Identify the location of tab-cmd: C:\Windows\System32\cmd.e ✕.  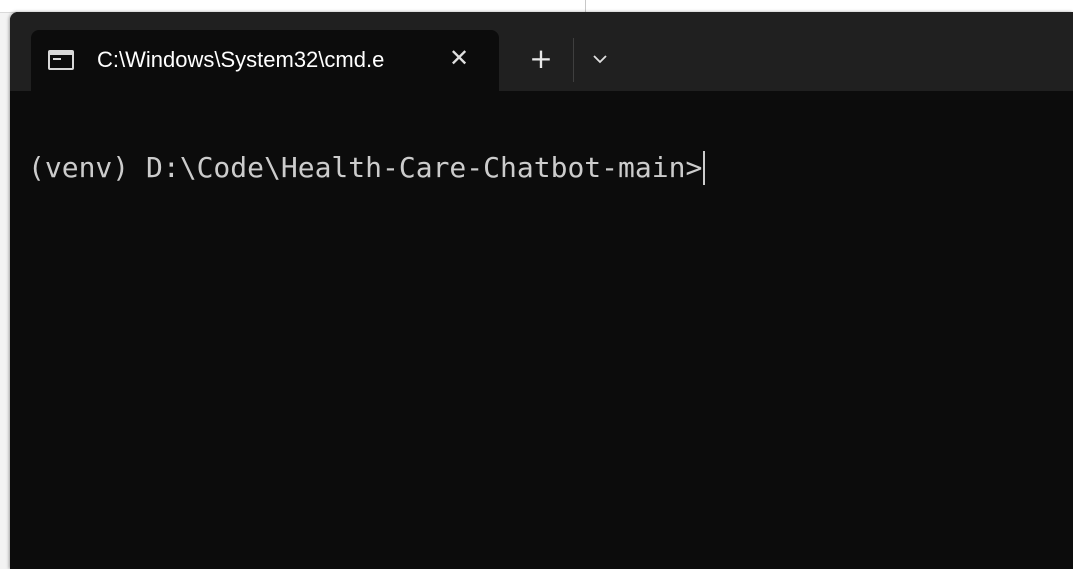
(265, 60).